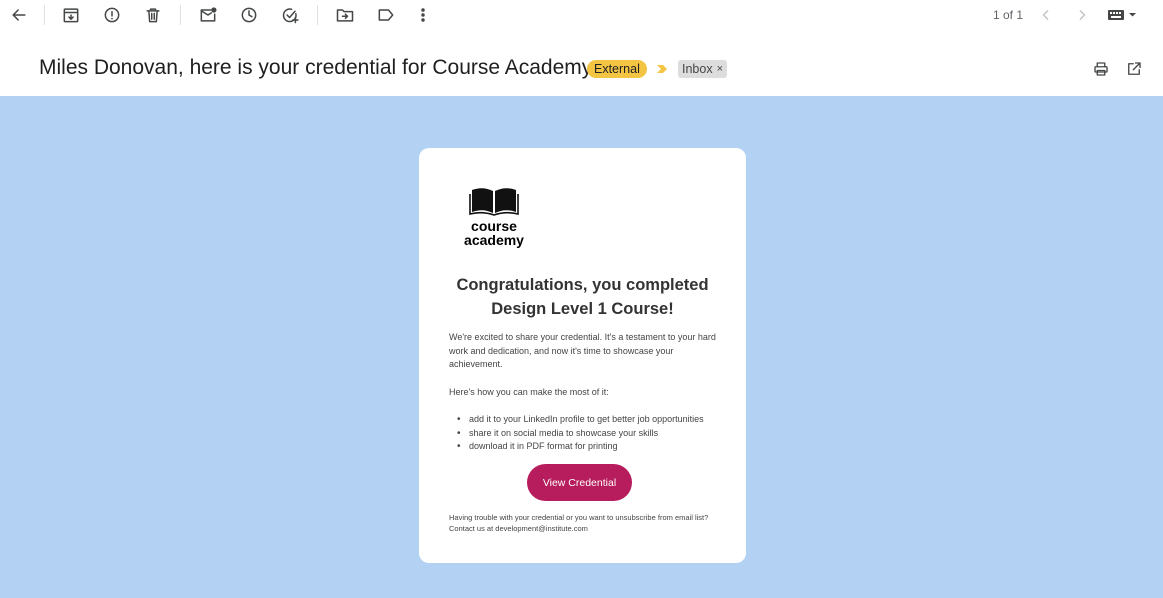 The height and width of the screenshot is (598, 1163). What do you see at coordinates (582, 285) in the screenshot?
I see `heading-line1: Congratulations, you completed` at bounding box center [582, 285].